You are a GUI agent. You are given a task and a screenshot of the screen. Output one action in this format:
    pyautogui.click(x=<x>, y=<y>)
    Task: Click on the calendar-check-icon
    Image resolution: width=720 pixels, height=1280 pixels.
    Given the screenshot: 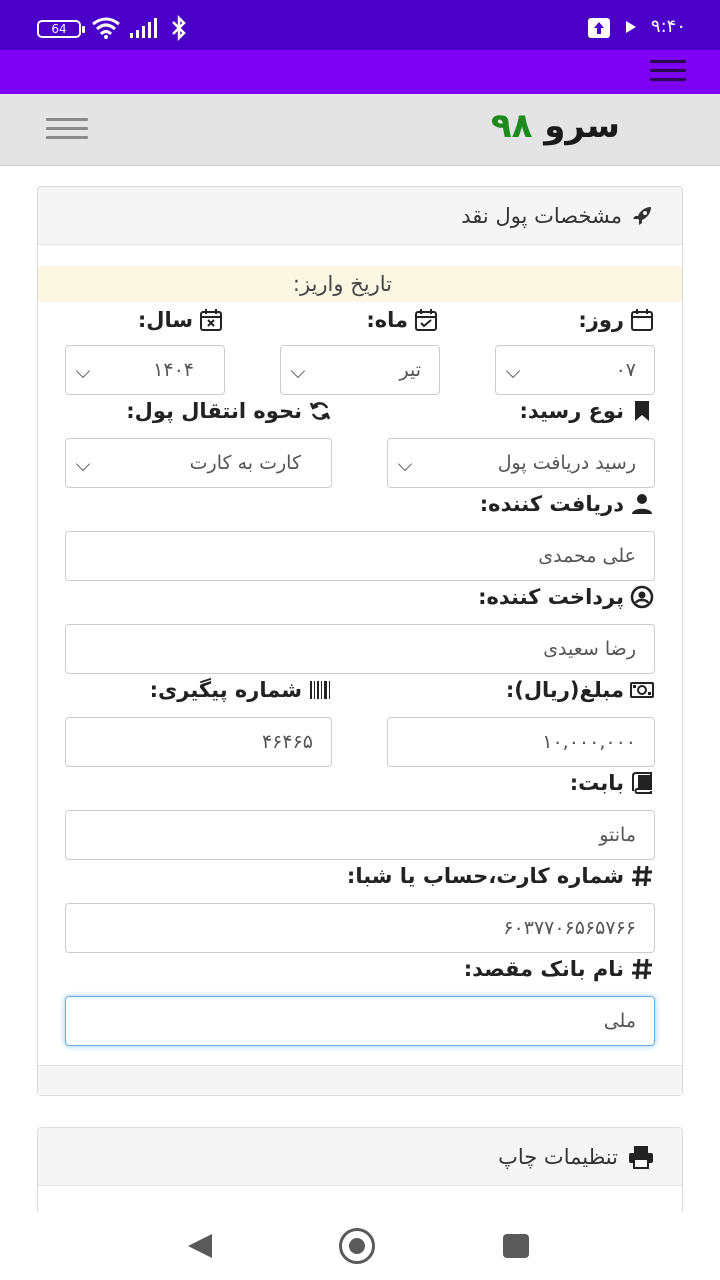 What is the action you would take?
    pyautogui.click(x=426, y=320)
    